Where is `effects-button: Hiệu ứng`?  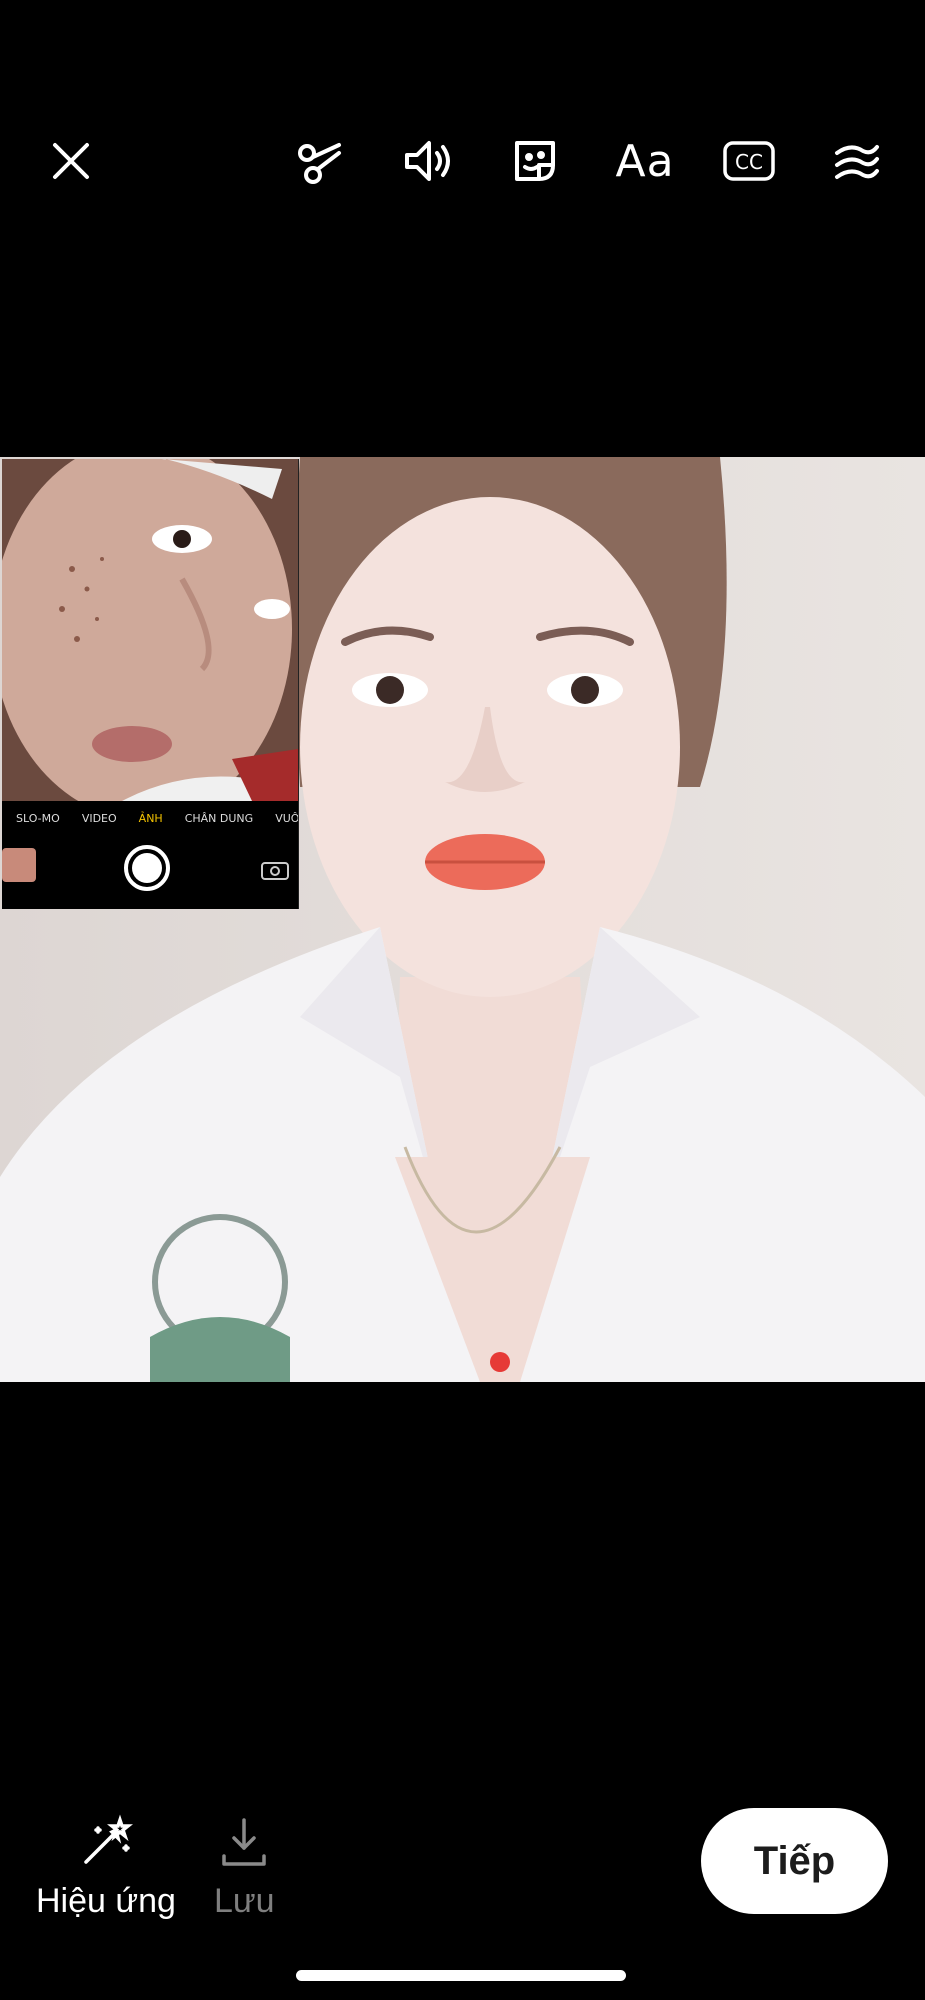
effects-button: Hiệu ứng is located at coordinates (106, 1866).